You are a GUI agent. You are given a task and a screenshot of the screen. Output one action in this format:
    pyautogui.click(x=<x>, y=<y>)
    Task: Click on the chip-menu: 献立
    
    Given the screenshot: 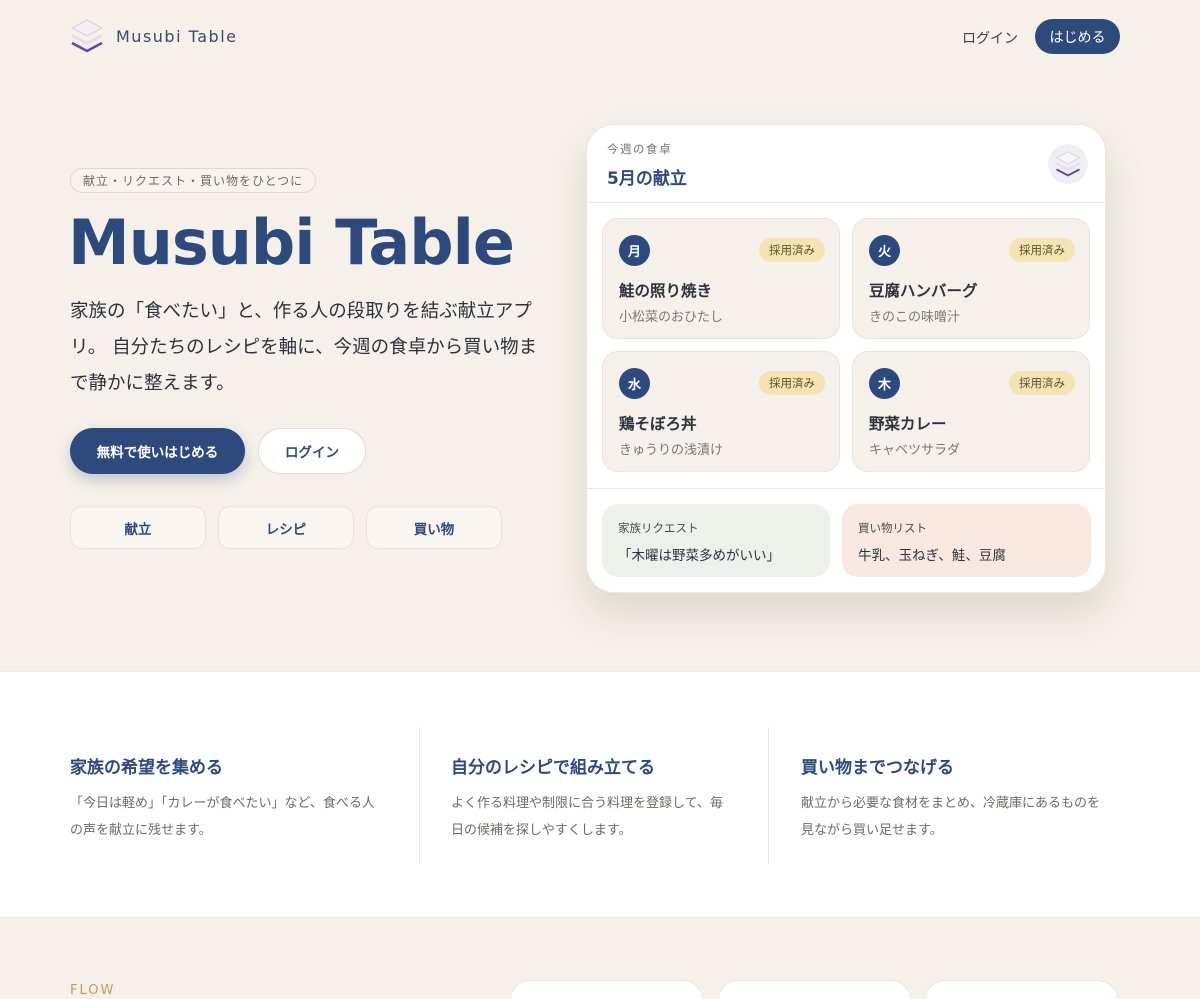 What is the action you would take?
    pyautogui.click(x=138, y=527)
    